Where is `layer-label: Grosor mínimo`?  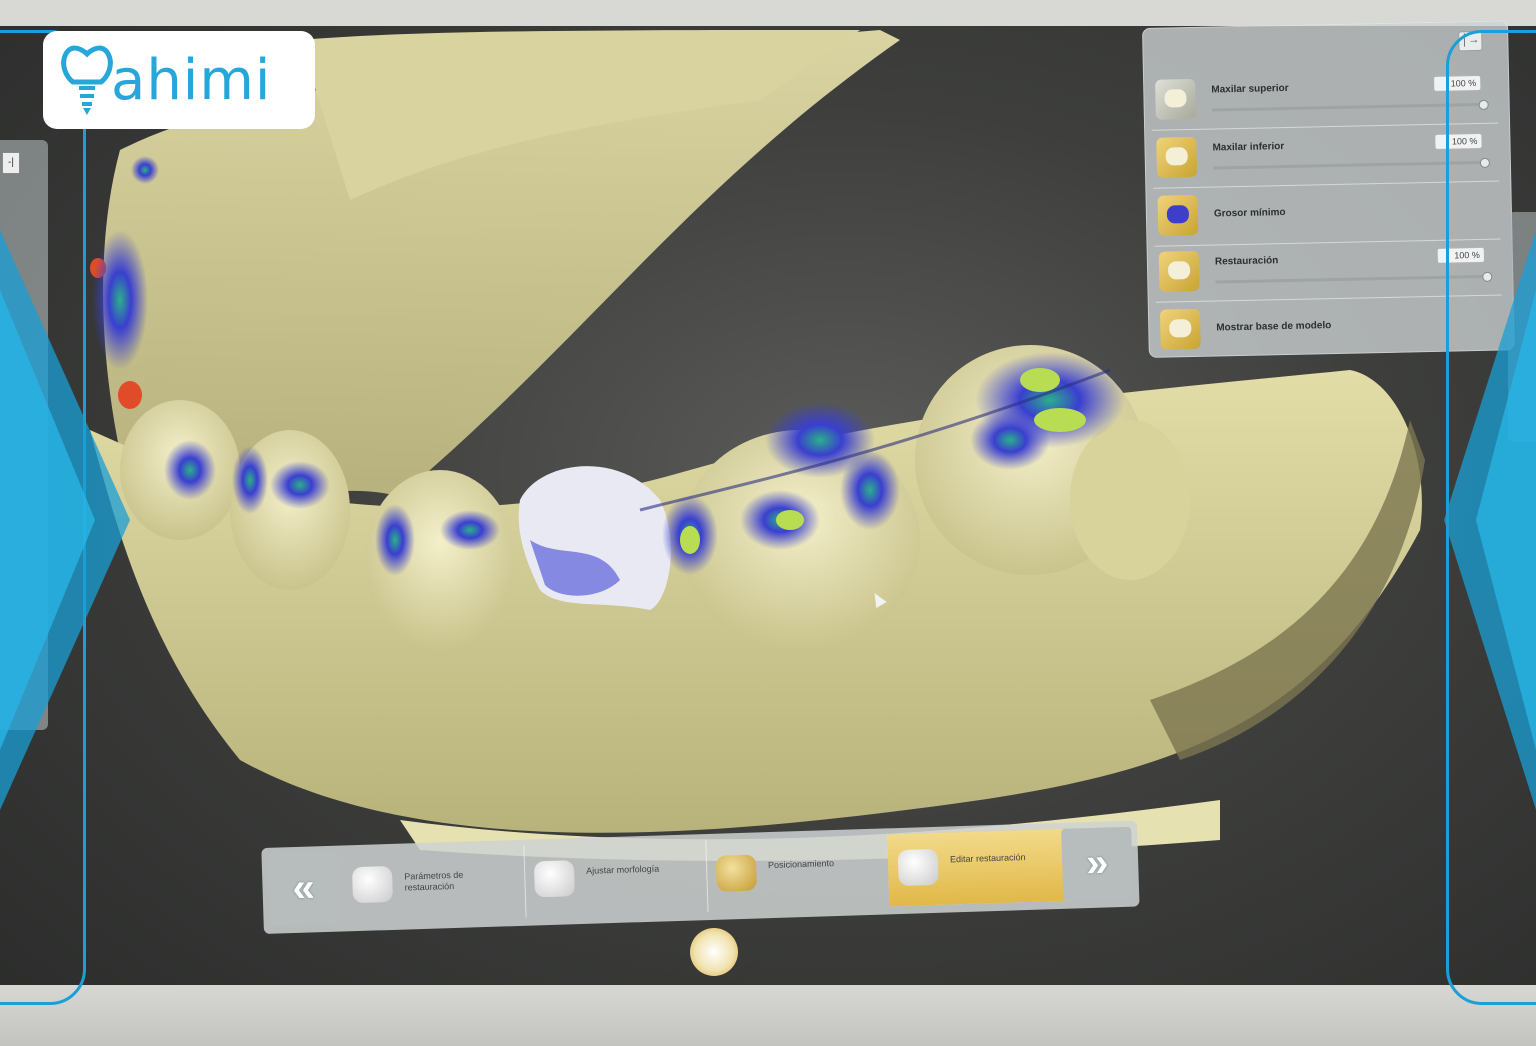 layer-label: Grosor mínimo is located at coordinates (1249, 213).